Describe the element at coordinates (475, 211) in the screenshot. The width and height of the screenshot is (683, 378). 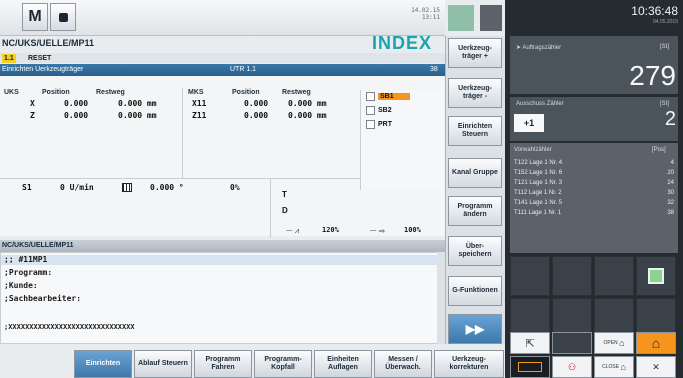
I see `softkey-program-change: Programm ändern` at that location.